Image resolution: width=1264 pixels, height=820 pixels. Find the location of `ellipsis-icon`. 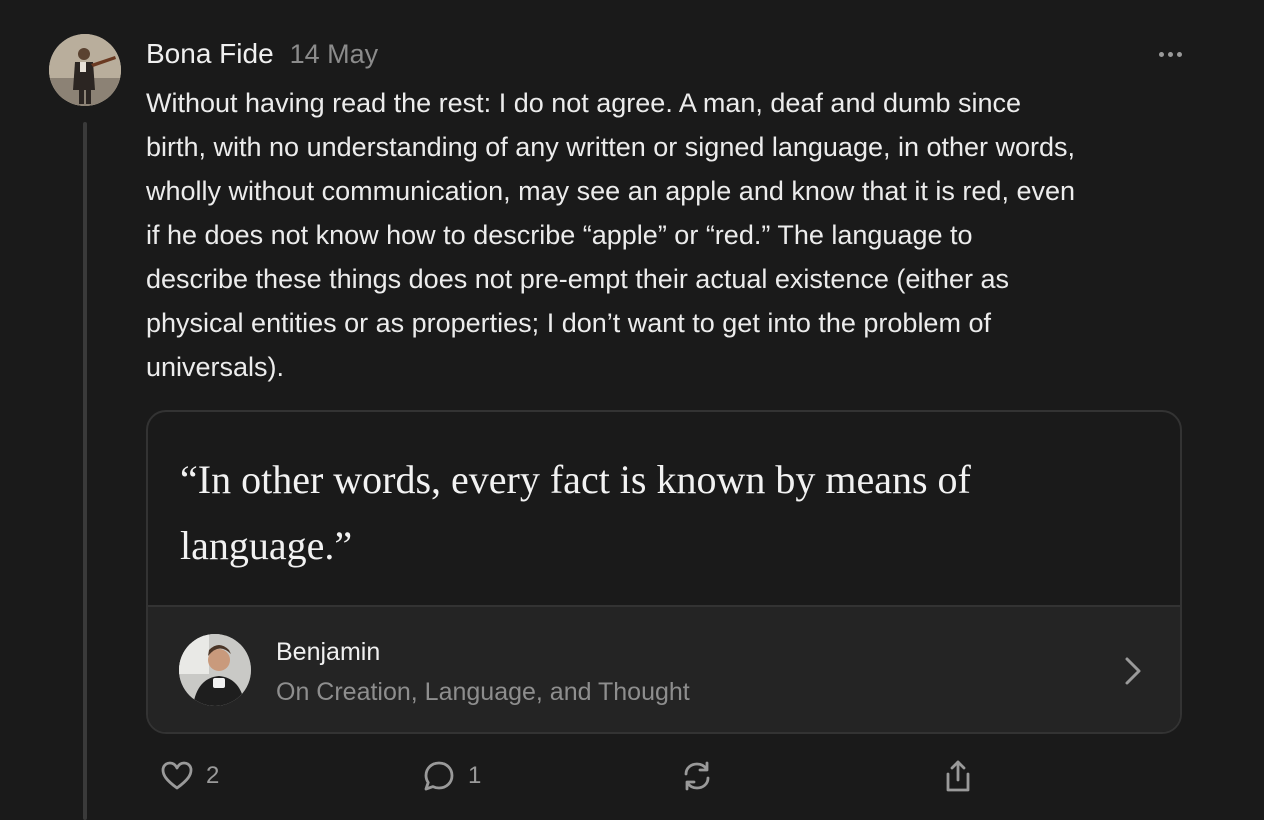

ellipsis-icon is located at coordinates (1170, 54).